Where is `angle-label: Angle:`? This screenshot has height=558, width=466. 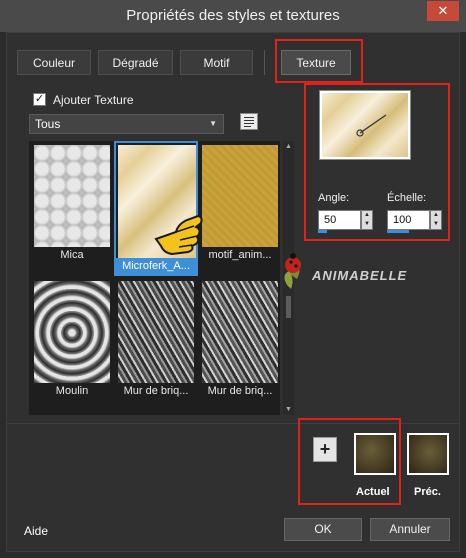
angle-label: Angle: is located at coordinates (334, 198).